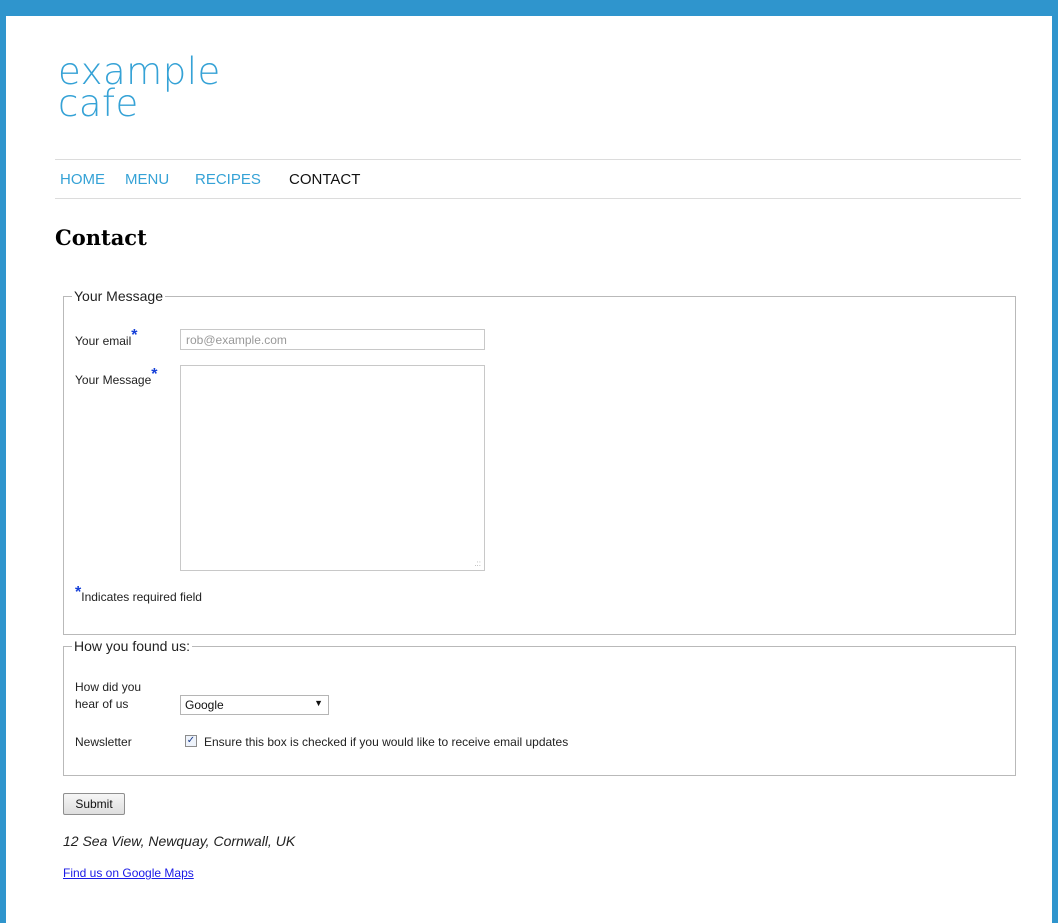 This screenshot has width=1058, height=923. I want to click on site-logo: example cafe, so click(139, 87).